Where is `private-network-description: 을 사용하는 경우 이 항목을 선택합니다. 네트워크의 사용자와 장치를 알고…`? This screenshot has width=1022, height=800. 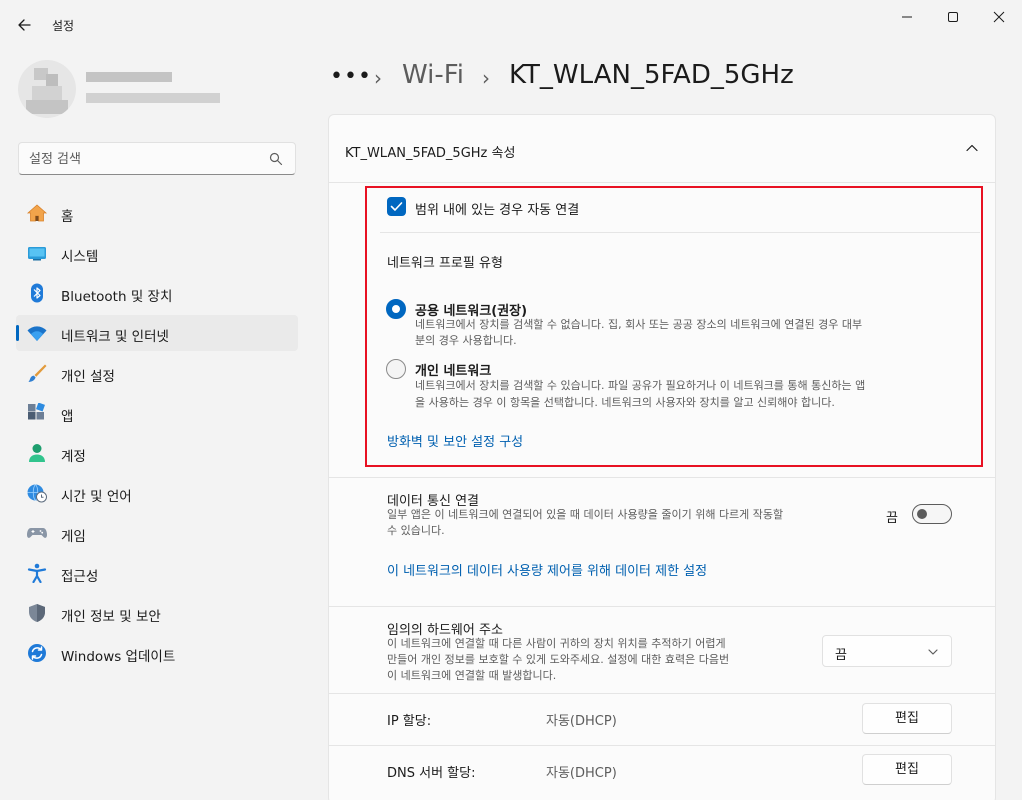 private-network-description: 을 사용하는 경우 이 항목을 선택합니다. 네트워크의 사용자와 장치를 알고… is located at coordinates (625, 402).